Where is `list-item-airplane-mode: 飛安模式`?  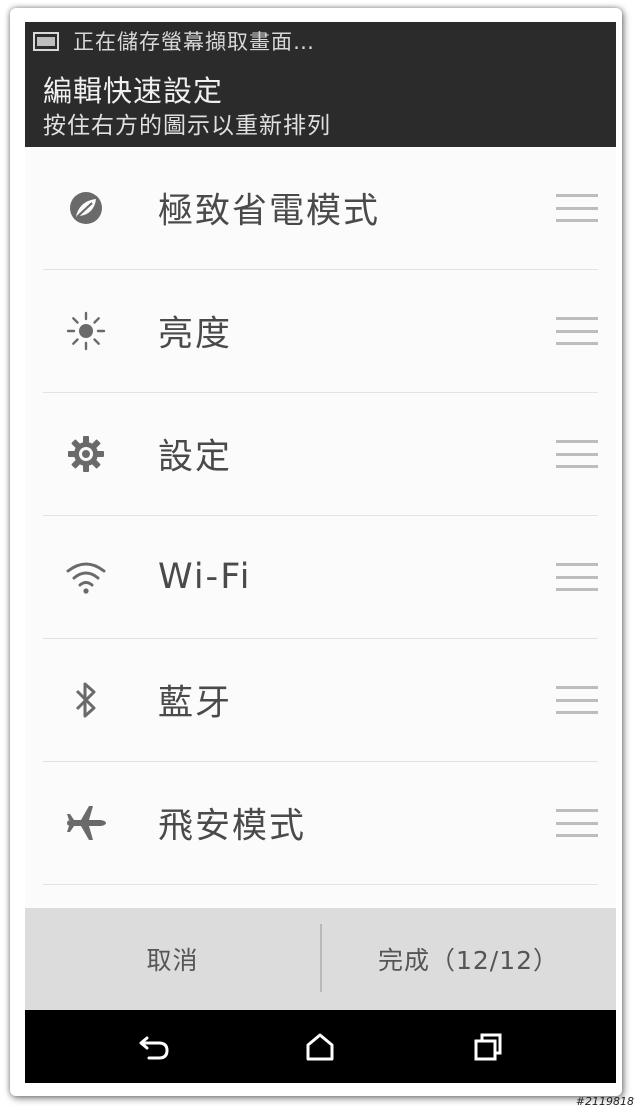
list-item-airplane-mode: 飛安模式 is located at coordinates (320, 823).